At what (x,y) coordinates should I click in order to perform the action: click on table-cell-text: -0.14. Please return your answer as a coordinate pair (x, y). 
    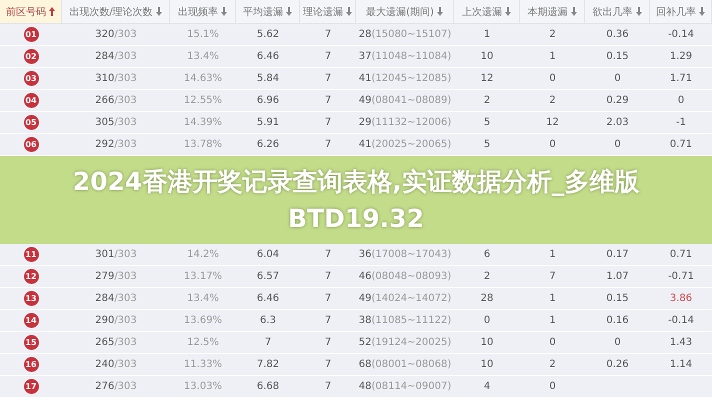
    Looking at the image, I should click on (681, 34).